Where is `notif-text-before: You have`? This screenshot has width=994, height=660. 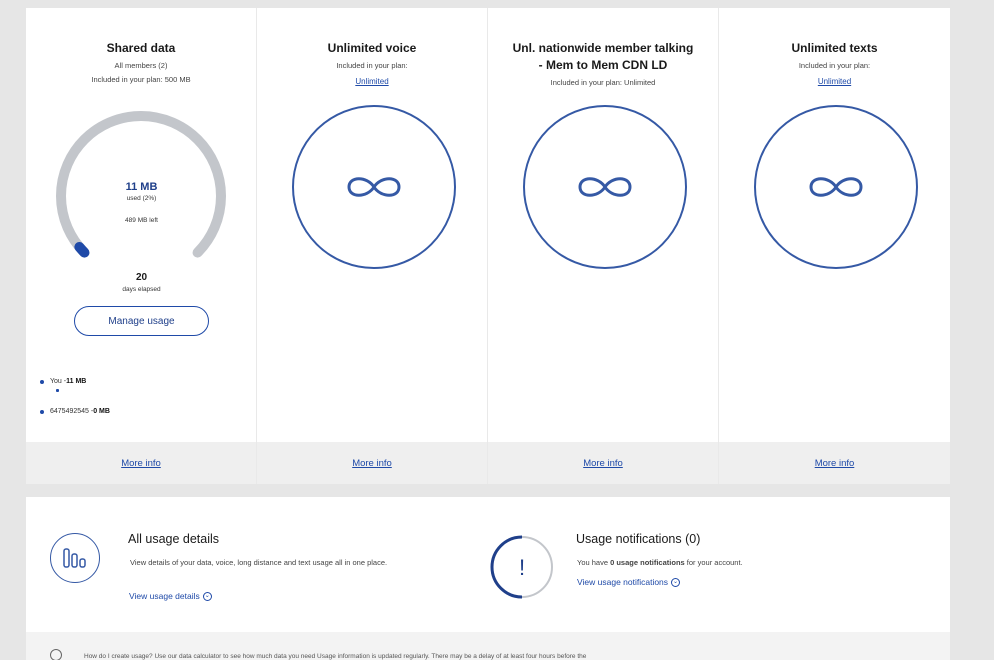 notif-text-before: You have is located at coordinates (594, 562).